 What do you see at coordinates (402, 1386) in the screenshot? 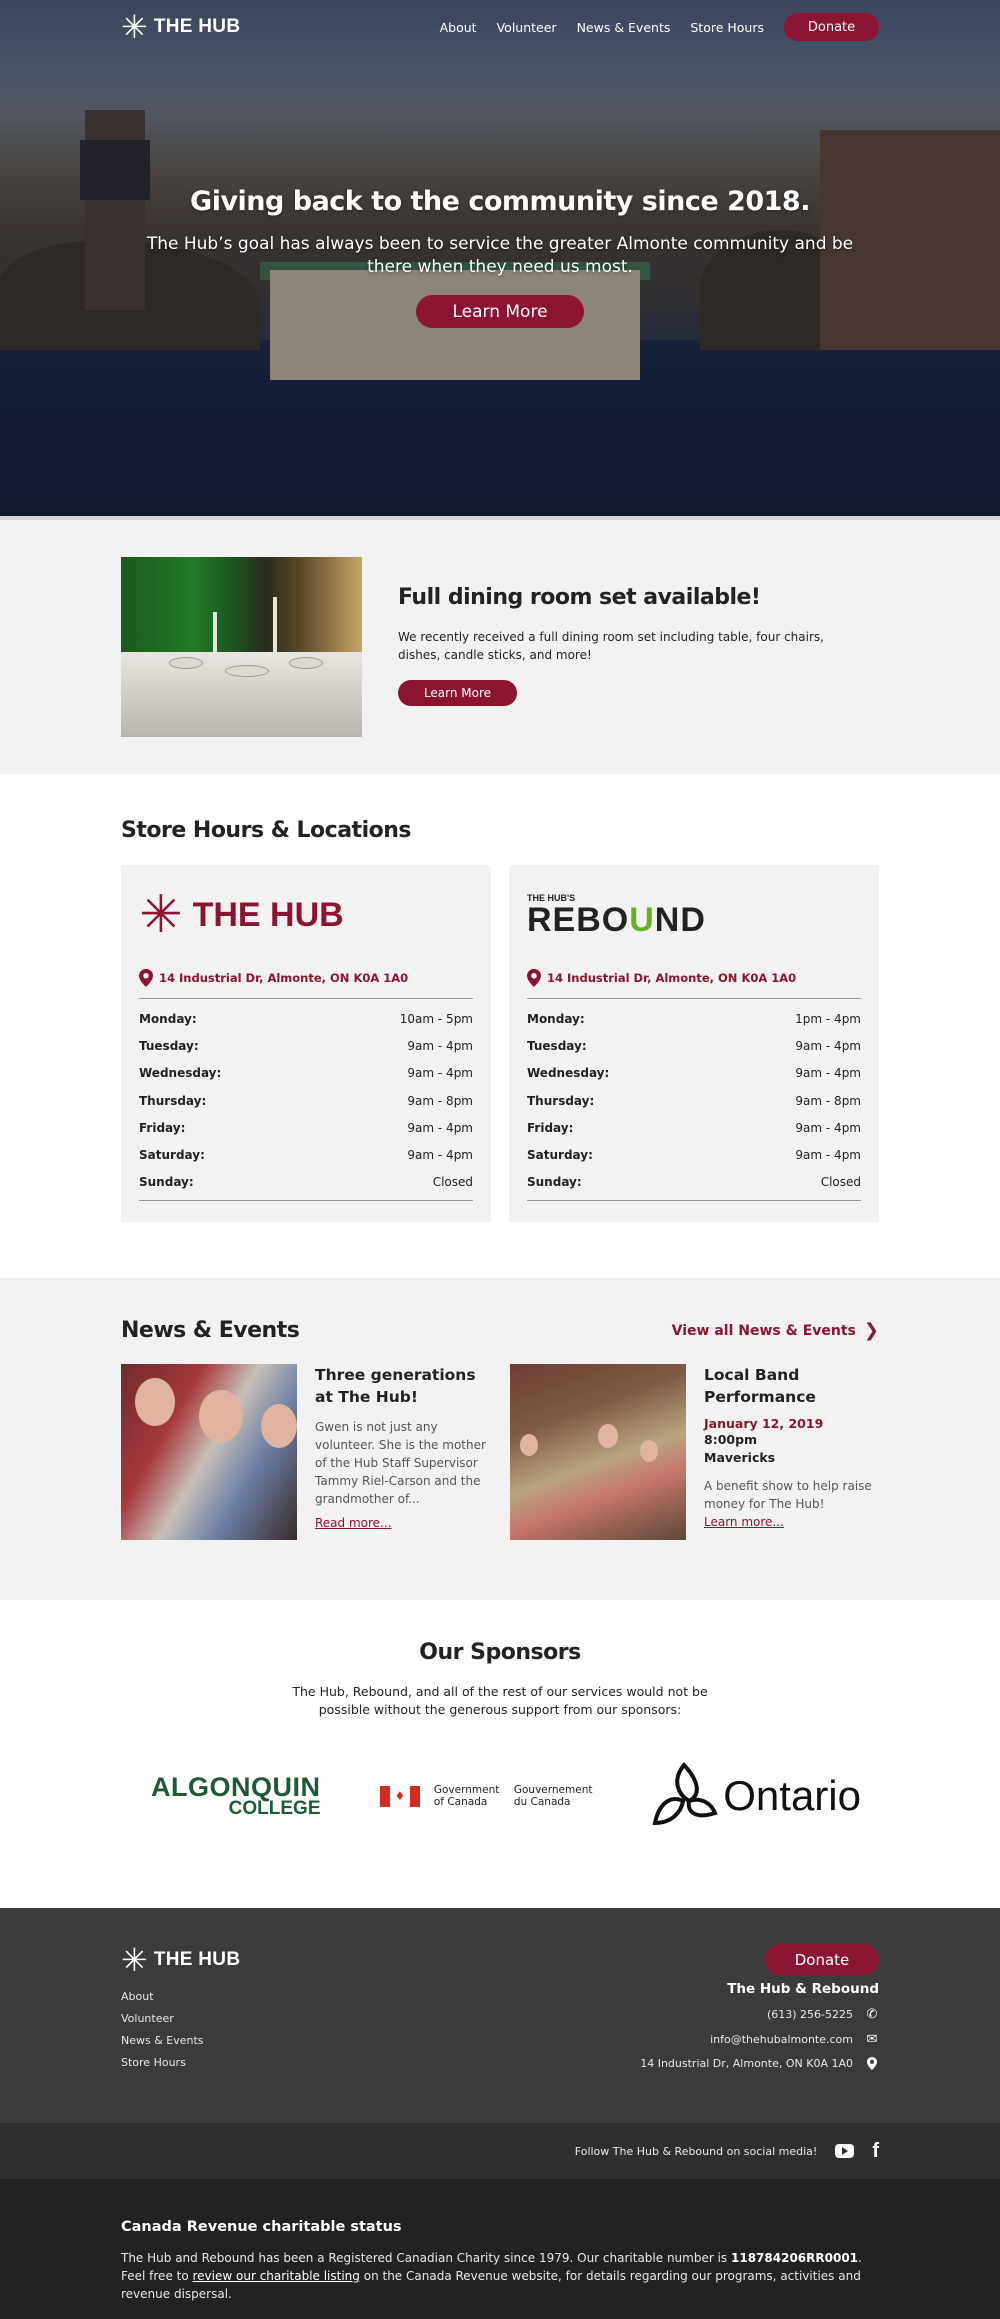
I see `news-item-title: Three generations at The Hub!` at bounding box center [402, 1386].